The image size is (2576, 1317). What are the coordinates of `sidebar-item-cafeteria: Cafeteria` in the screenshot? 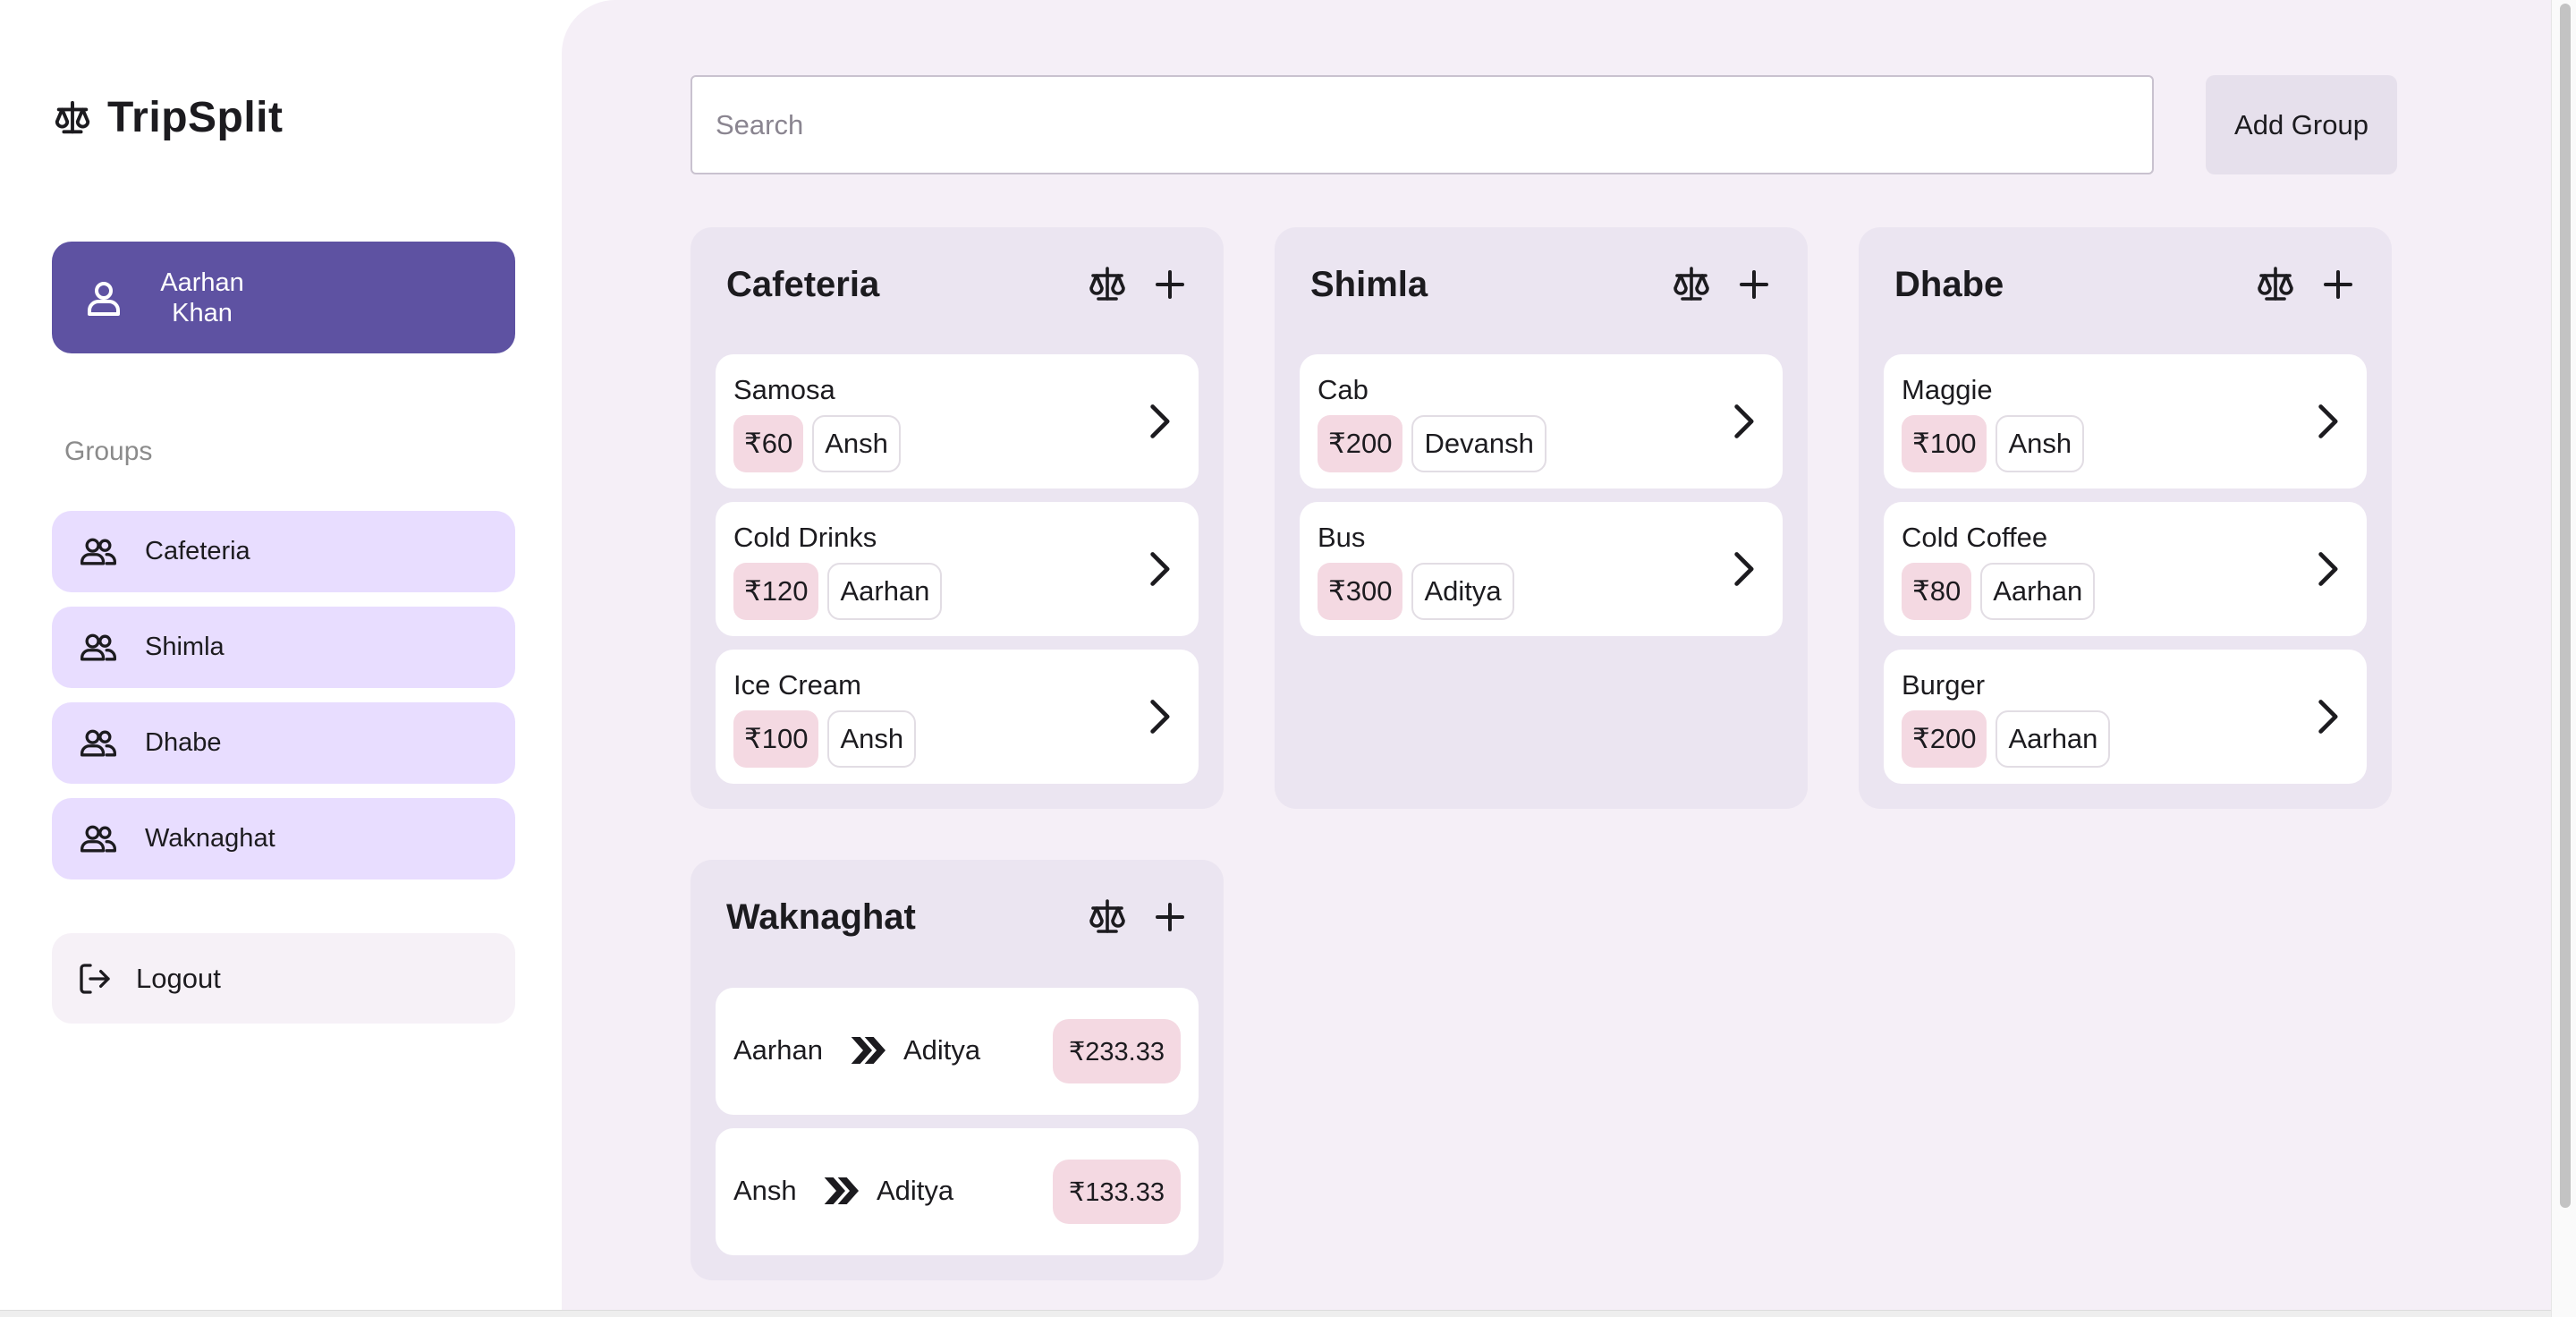 It's located at (283, 552).